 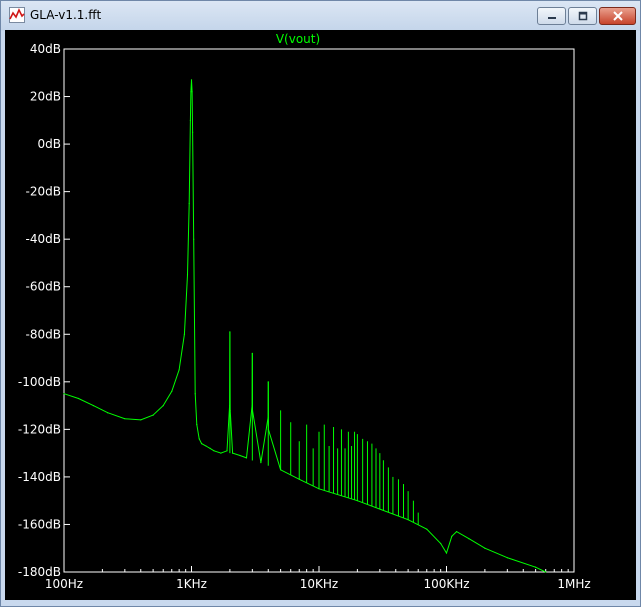 I want to click on chart-app-icon, so click(x=17, y=15).